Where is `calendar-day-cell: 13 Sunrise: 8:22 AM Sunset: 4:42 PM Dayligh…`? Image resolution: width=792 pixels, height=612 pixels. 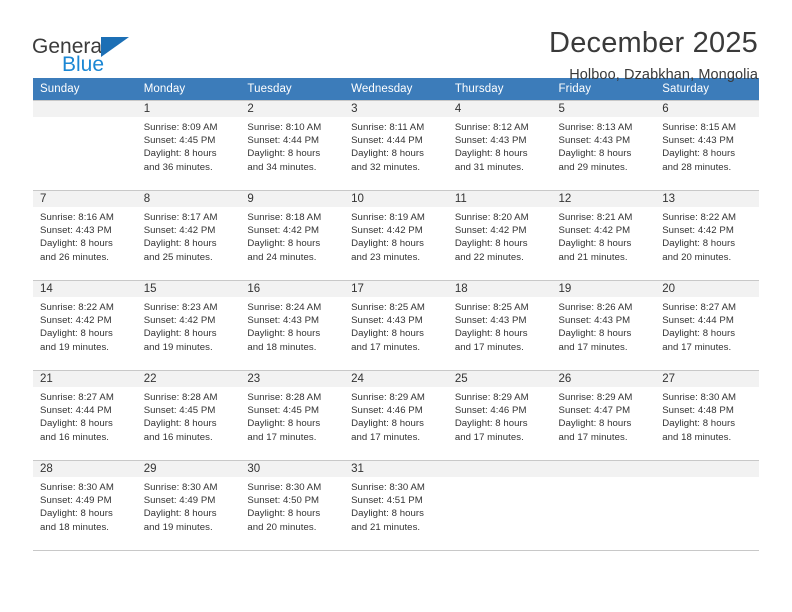 calendar-day-cell: 13 Sunrise: 8:22 AM Sunset: 4:42 PM Dayligh… is located at coordinates (707, 235).